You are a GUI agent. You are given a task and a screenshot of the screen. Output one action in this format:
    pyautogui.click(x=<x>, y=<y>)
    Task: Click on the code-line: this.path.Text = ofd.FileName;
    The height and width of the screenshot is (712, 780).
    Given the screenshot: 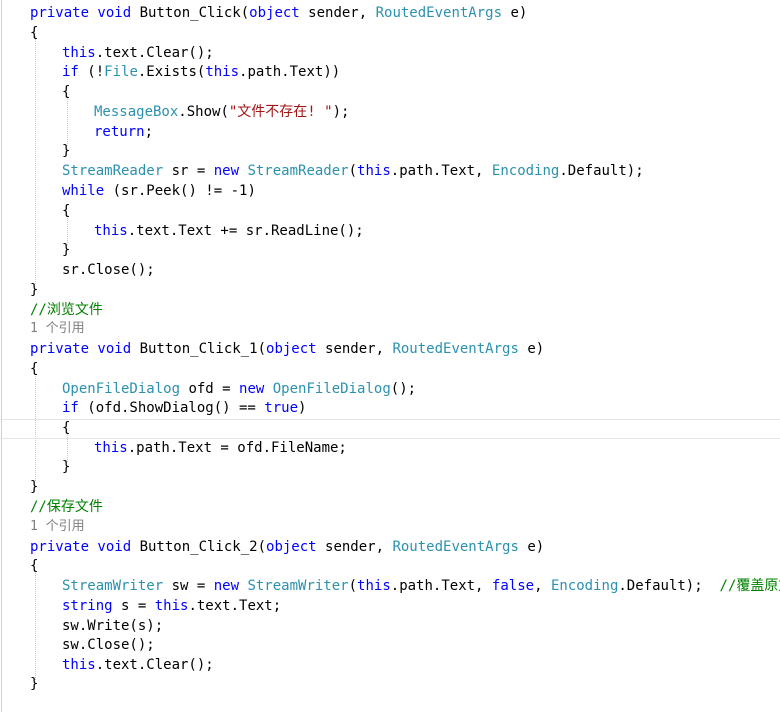 What is the action you would take?
    pyautogui.click(x=220, y=448)
    